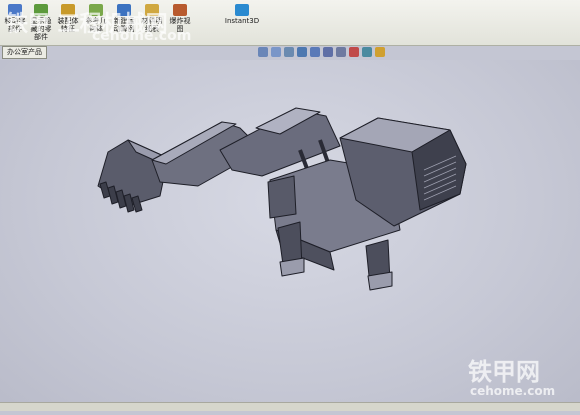 The image size is (580, 415). I want to click on view-settings-icon, so click(380, 52).